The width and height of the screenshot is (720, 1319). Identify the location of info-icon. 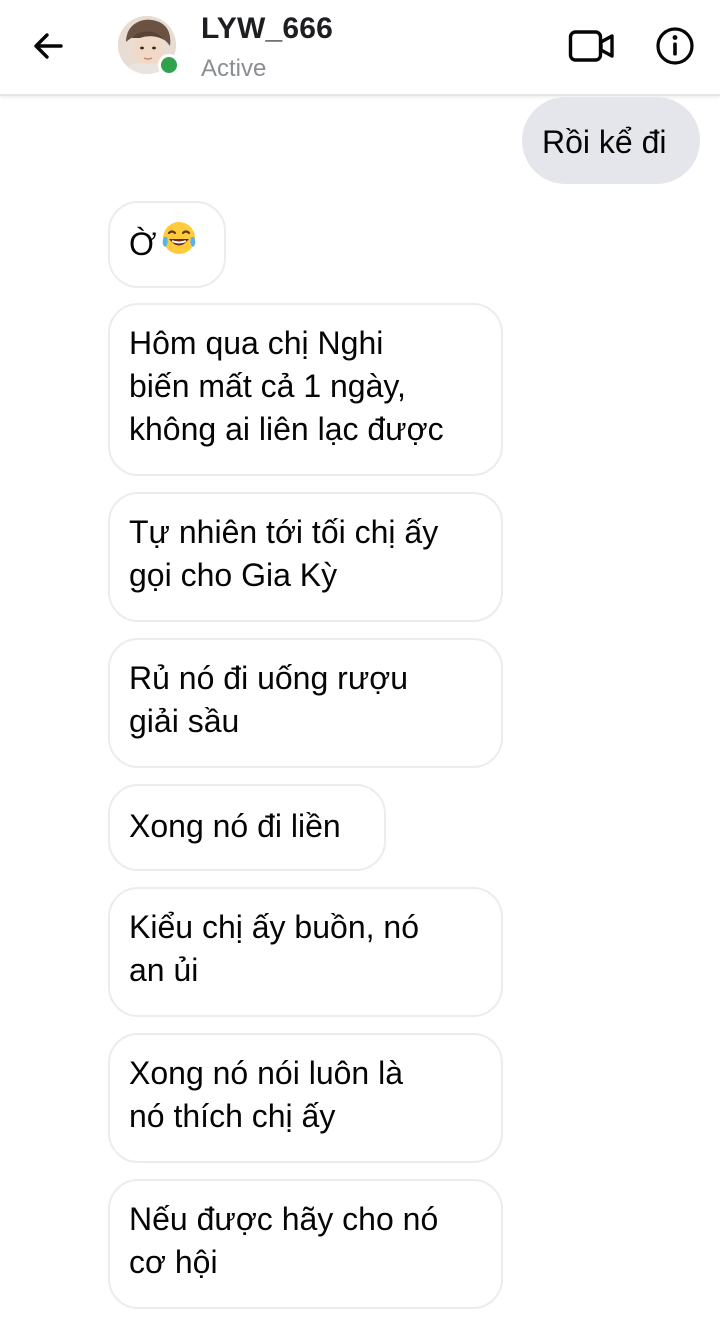
(675, 46).